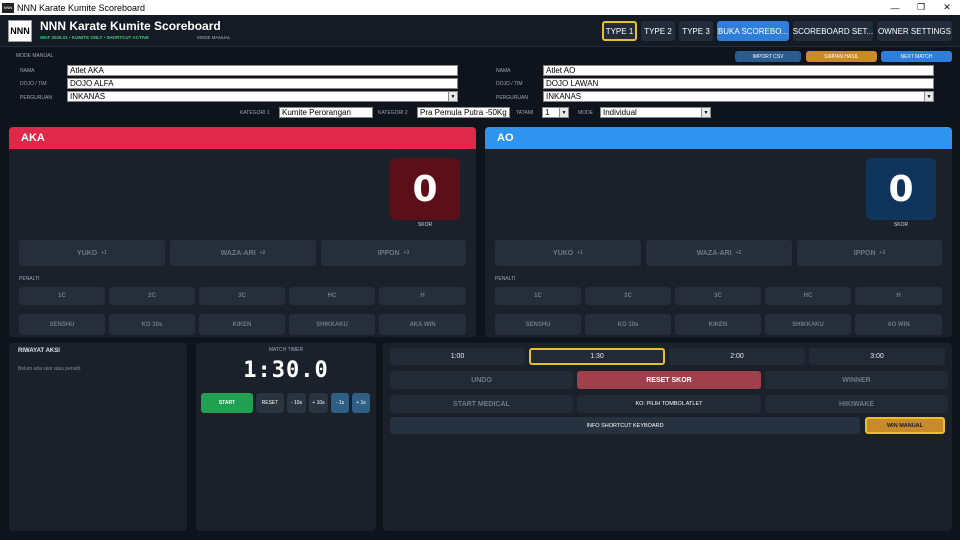 This screenshot has height=540, width=960. Describe the element at coordinates (901, 189) in the screenshot. I see `ao-score: 0` at that location.